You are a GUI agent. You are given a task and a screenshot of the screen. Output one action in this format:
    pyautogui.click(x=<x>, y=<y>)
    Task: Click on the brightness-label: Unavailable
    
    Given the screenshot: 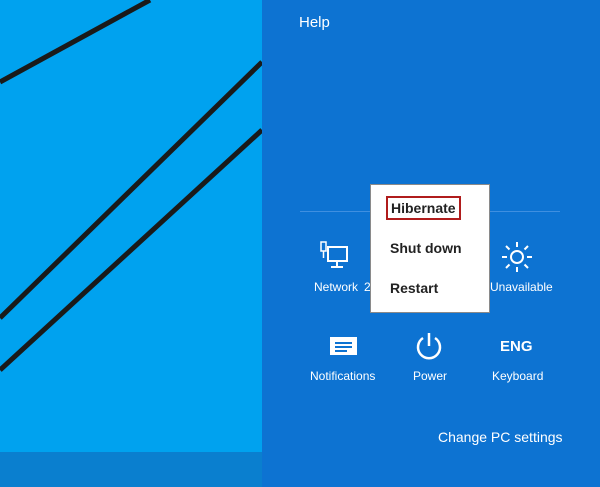 What is the action you would take?
    pyautogui.click(x=521, y=287)
    